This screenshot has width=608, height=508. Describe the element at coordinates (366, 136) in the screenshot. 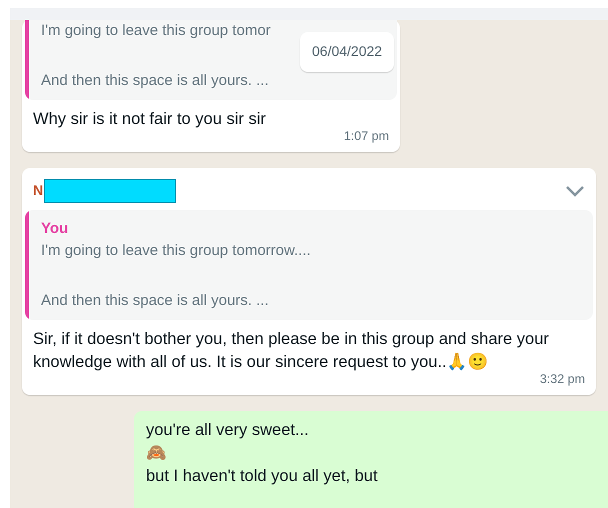

I see `message-time: 1:07 pm` at that location.